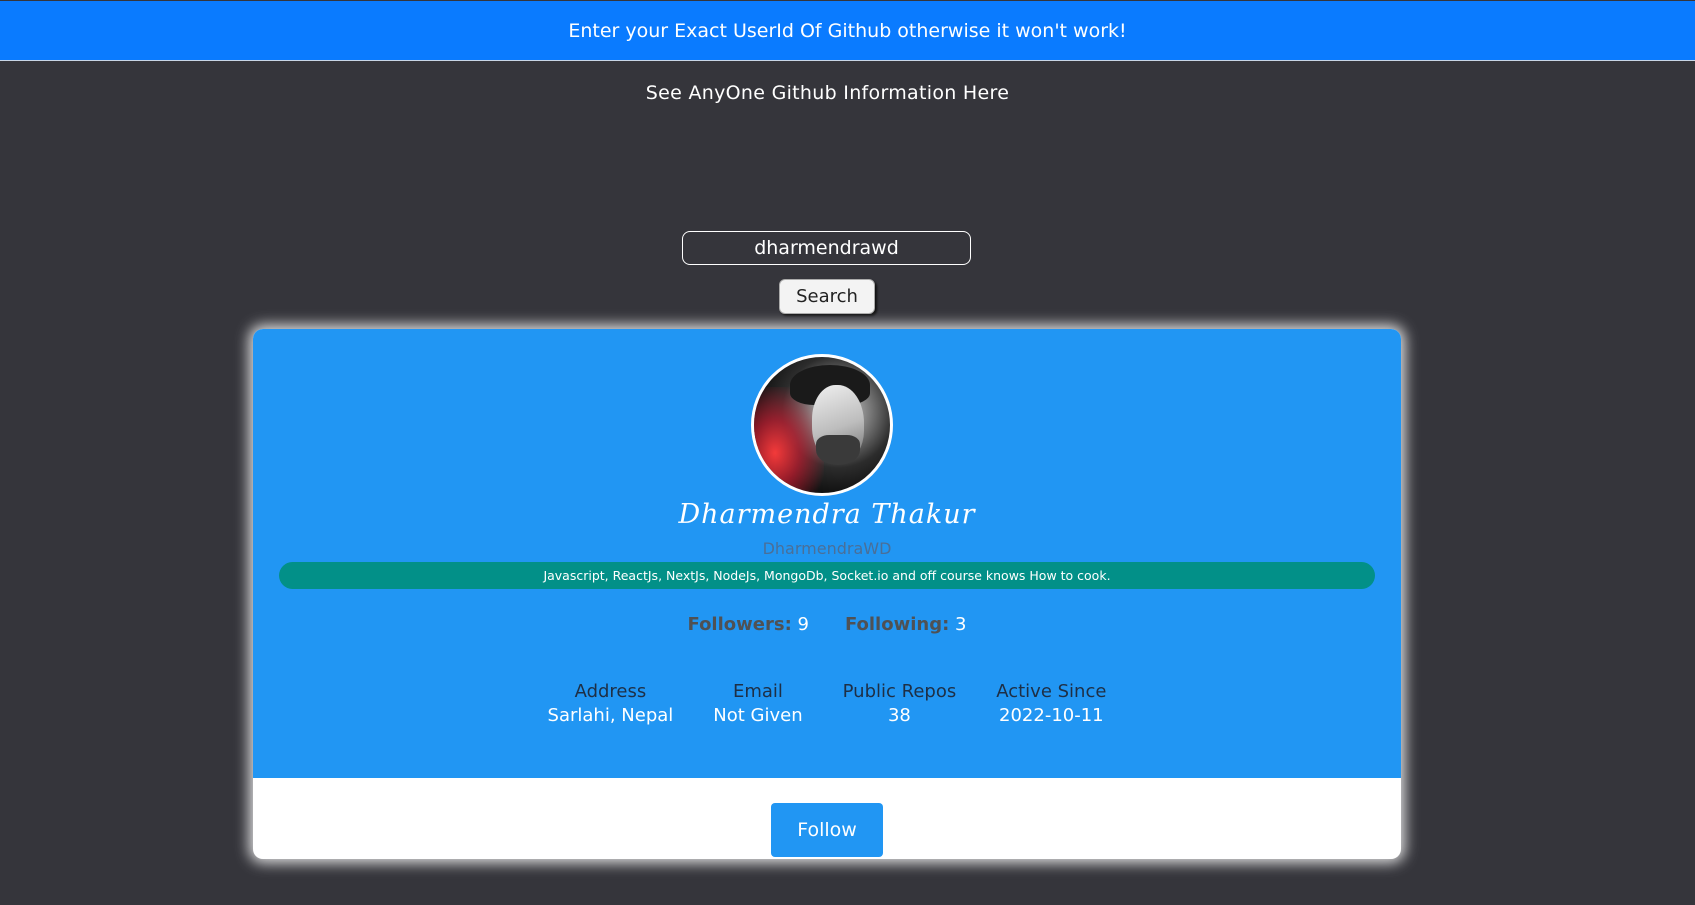 Image resolution: width=1695 pixels, height=905 pixels. Describe the element at coordinates (822, 425) in the screenshot. I see `avatar` at that location.